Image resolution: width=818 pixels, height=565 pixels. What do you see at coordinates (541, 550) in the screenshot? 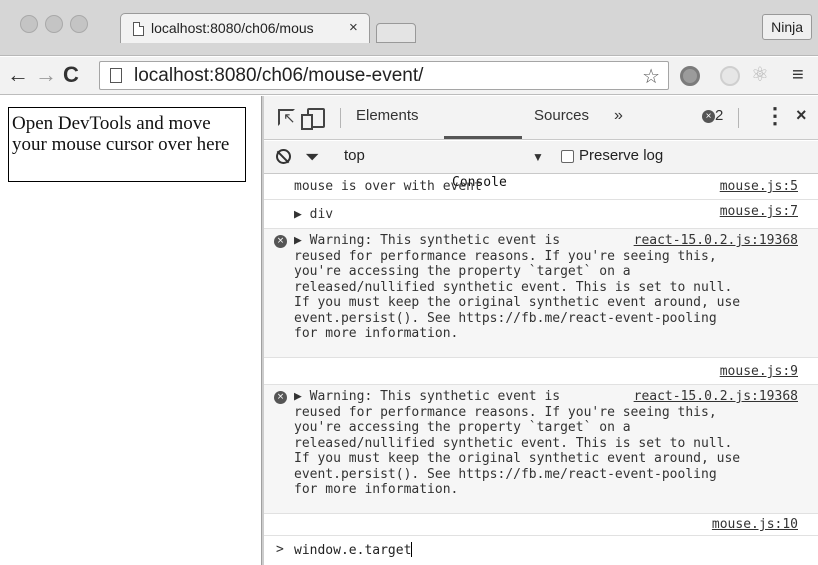
I see `console-prompt: > window.e.target` at bounding box center [541, 550].